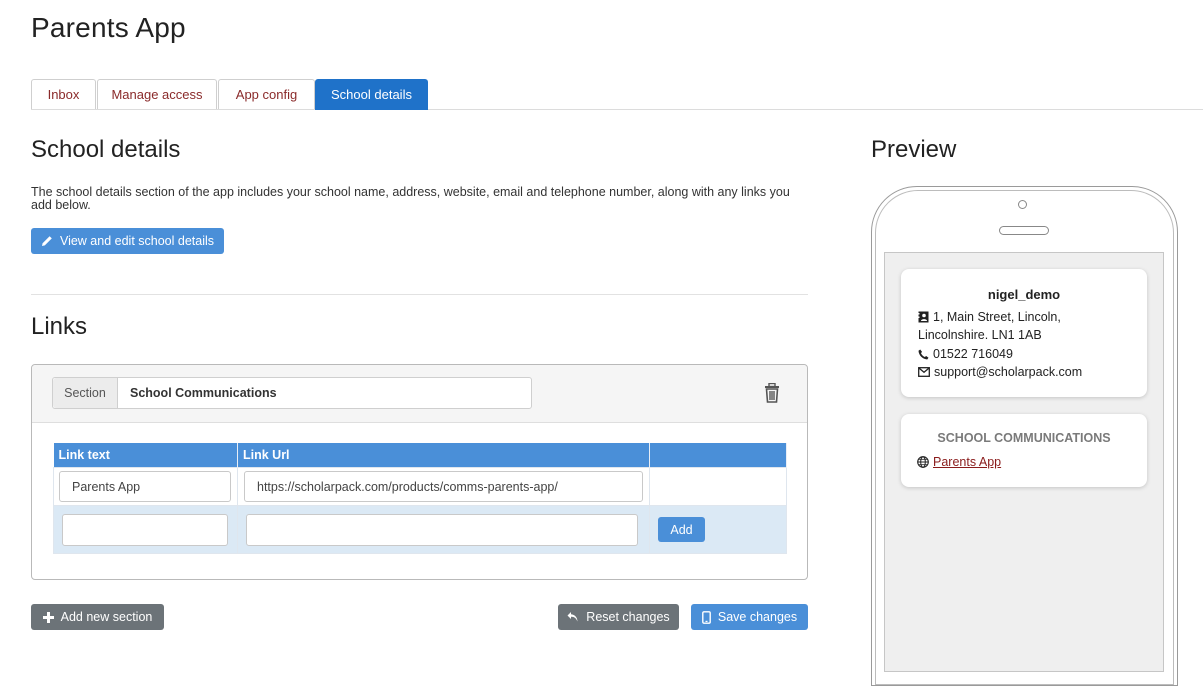 This screenshot has width=1203, height=686. What do you see at coordinates (1022, 204) in the screenshot?
I see `phone-camera` at bounding box center [1022, 204].